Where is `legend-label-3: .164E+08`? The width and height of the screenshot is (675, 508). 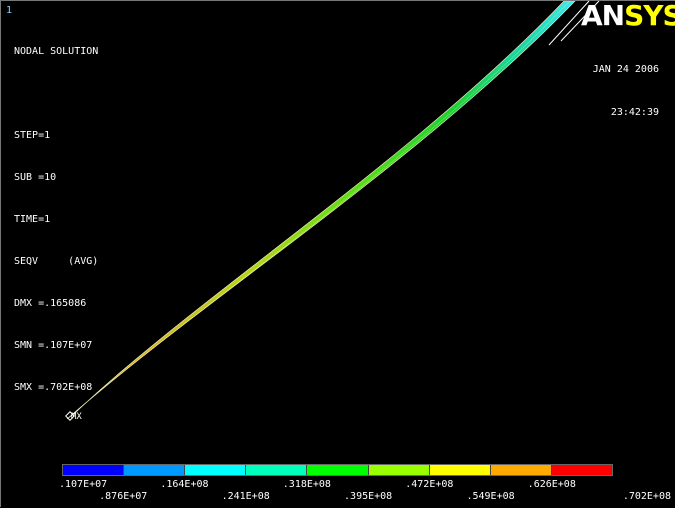 legend-label-3: .164E+08 is located at coordinates (184, 484).